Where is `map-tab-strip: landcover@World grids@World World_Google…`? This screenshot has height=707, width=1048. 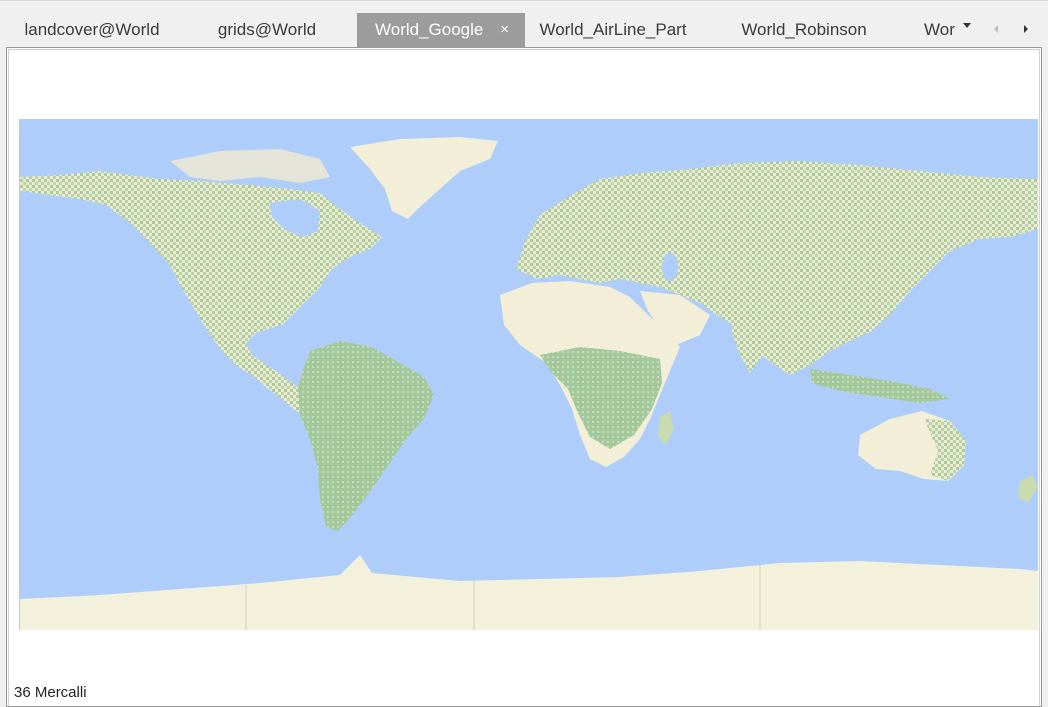 map-tab-strip: landcover@World grids@World World_Google… is located at coordinates (524, 23).